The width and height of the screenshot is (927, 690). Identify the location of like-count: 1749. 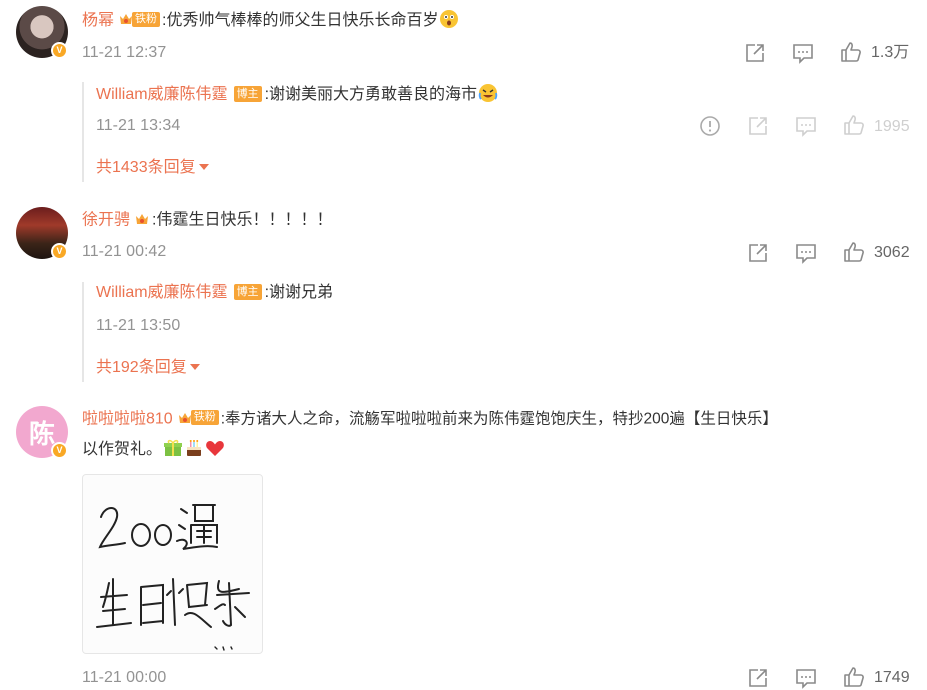
(892, 677).